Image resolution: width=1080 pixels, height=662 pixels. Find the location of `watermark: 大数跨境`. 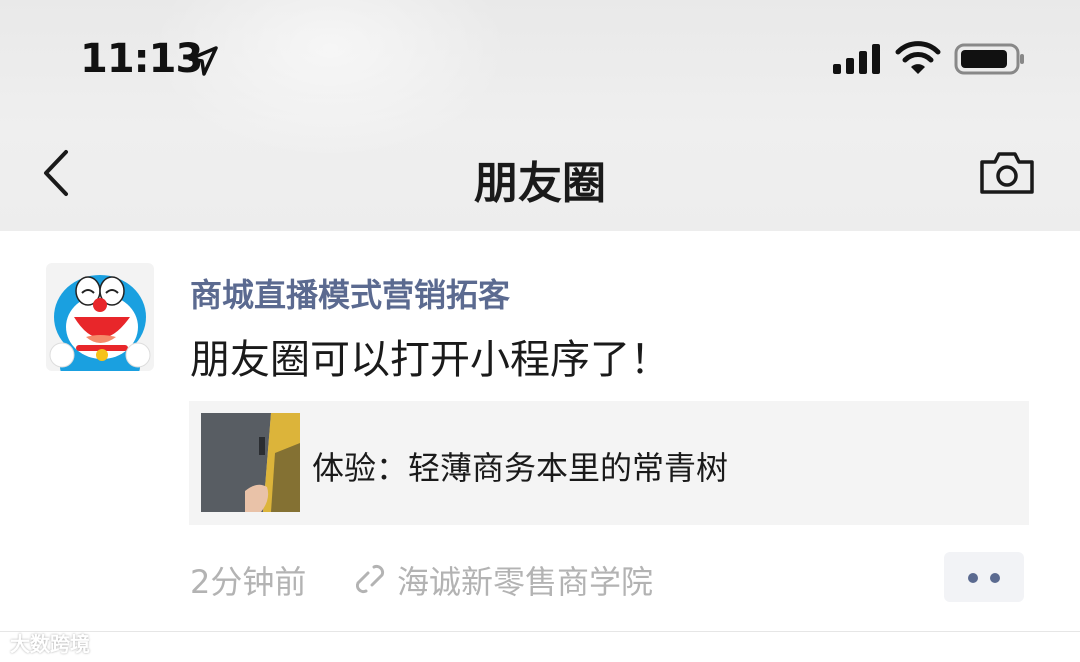

watermark: 大数跨境 is located at coordinates (50, 644).